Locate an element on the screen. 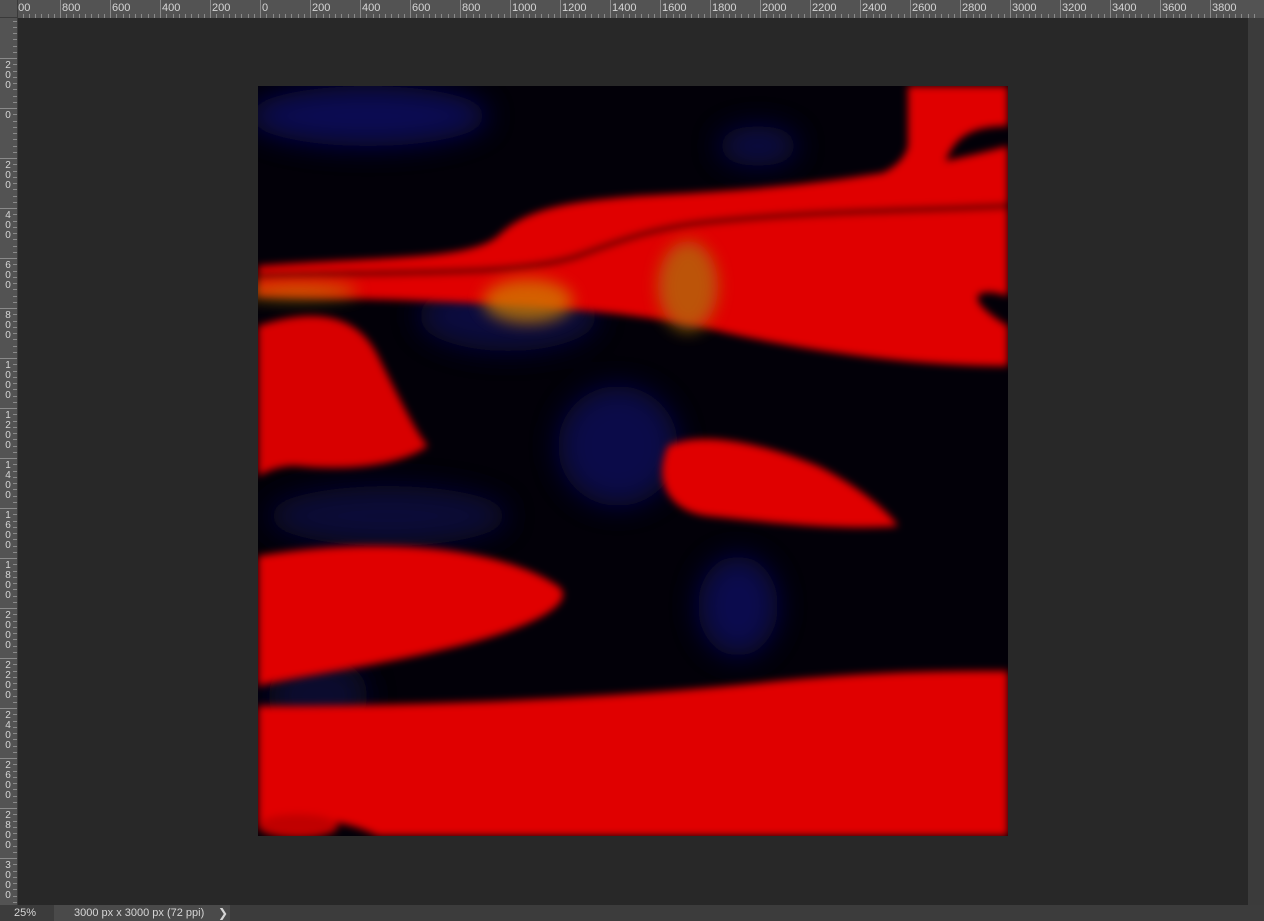 The image size is (1264, 921). zoom-level-field: 25% is located at coordinates (27, 913).